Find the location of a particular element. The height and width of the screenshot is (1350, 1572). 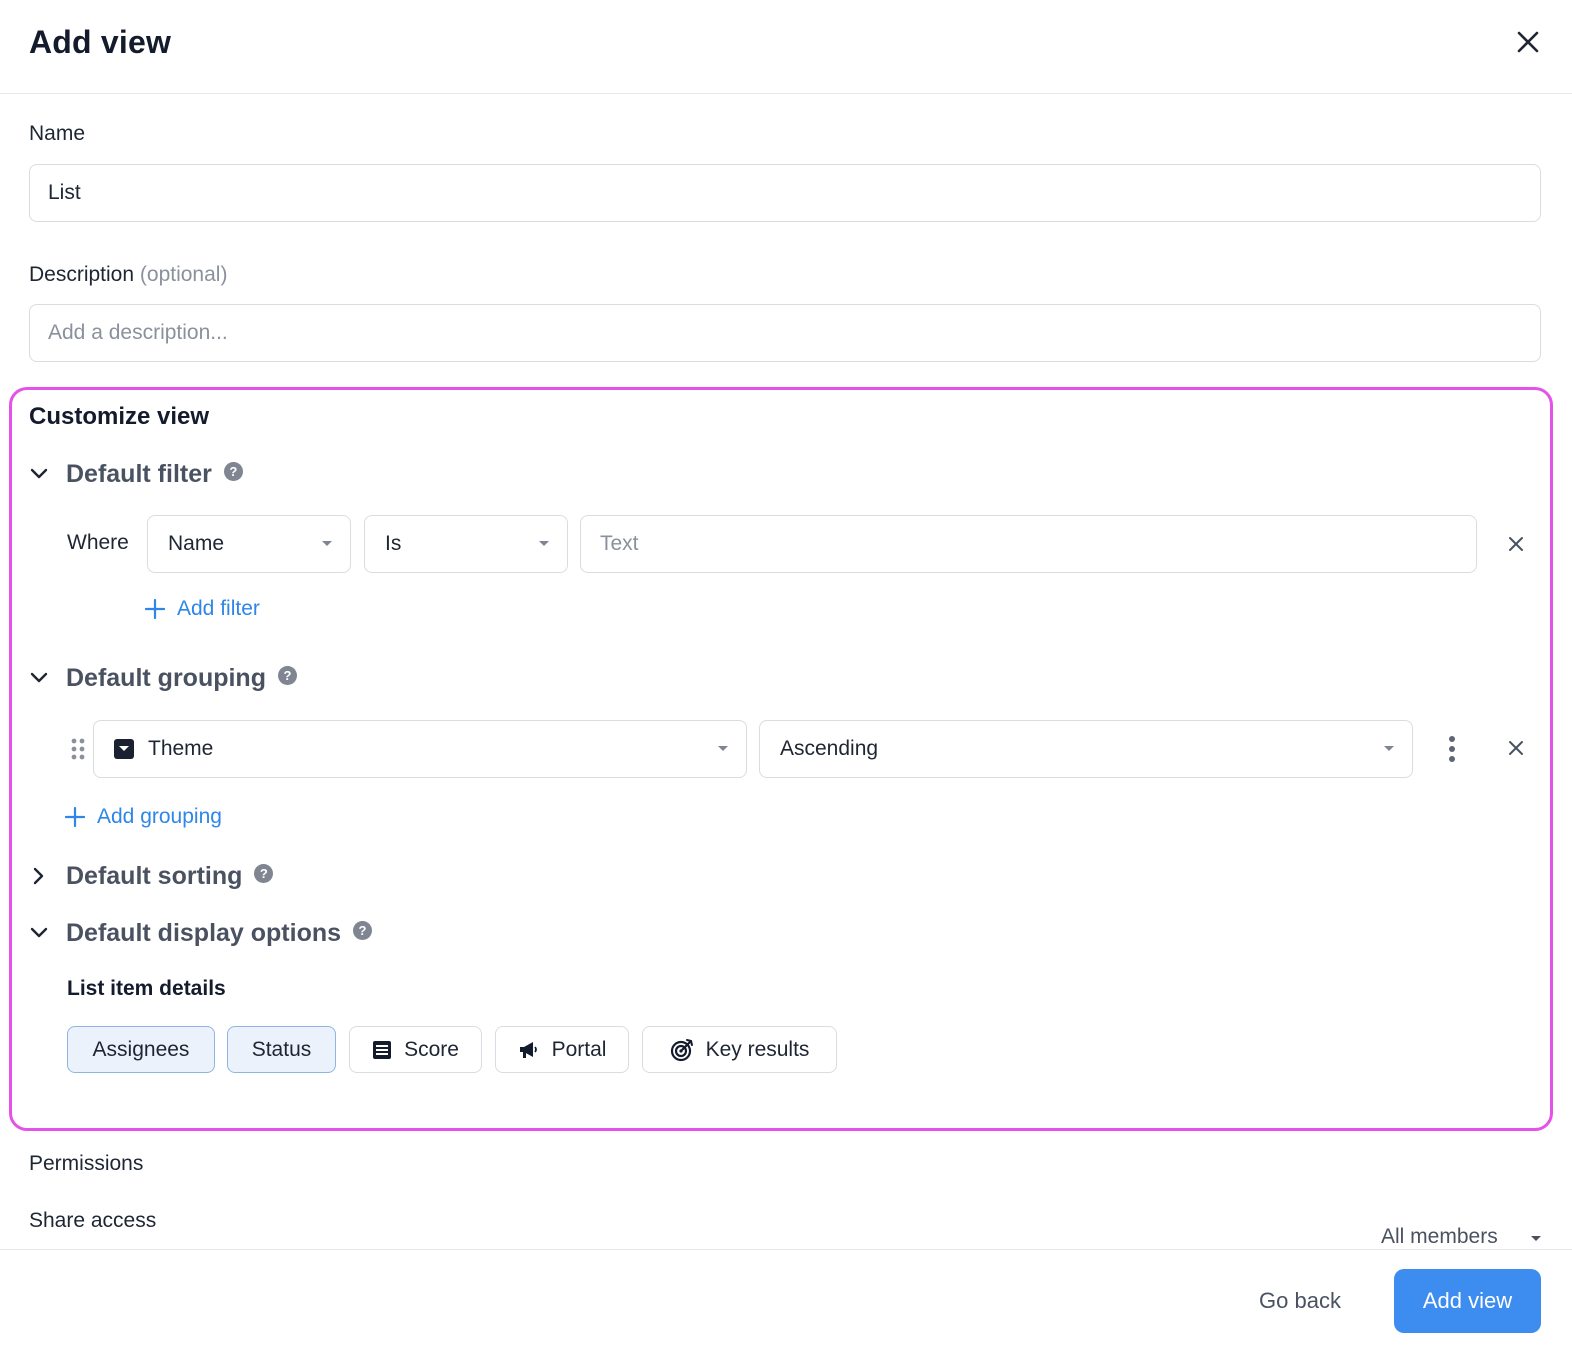

dialog-header: Add view is located at coordinates (786, 47).